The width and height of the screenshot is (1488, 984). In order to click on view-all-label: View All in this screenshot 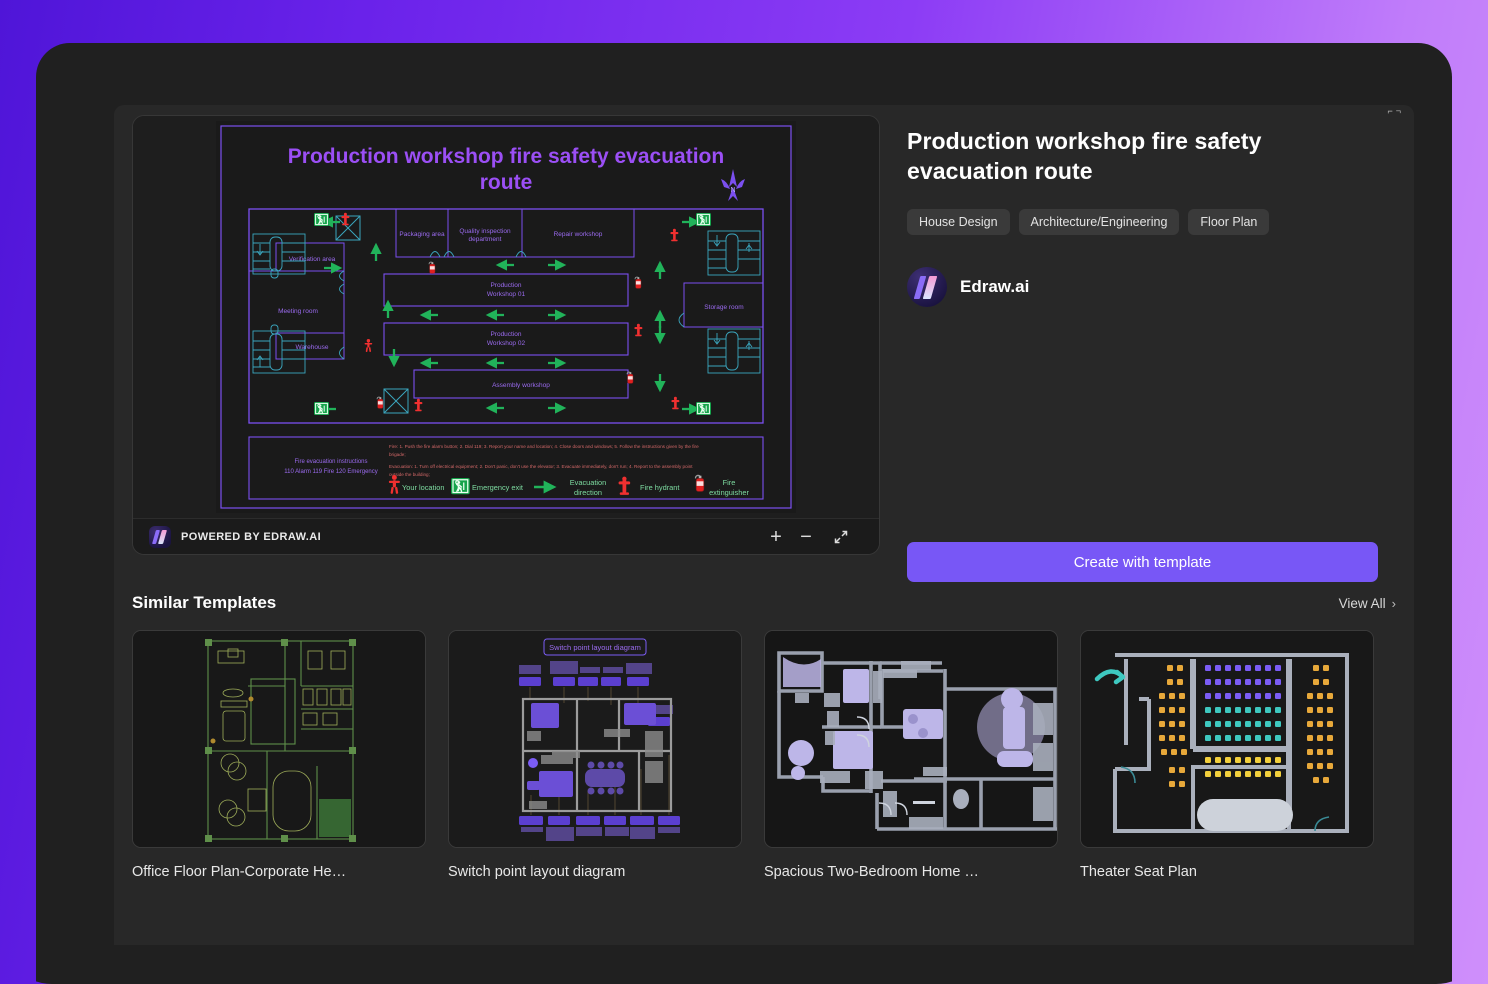, I will do `click(1362, 603)`.